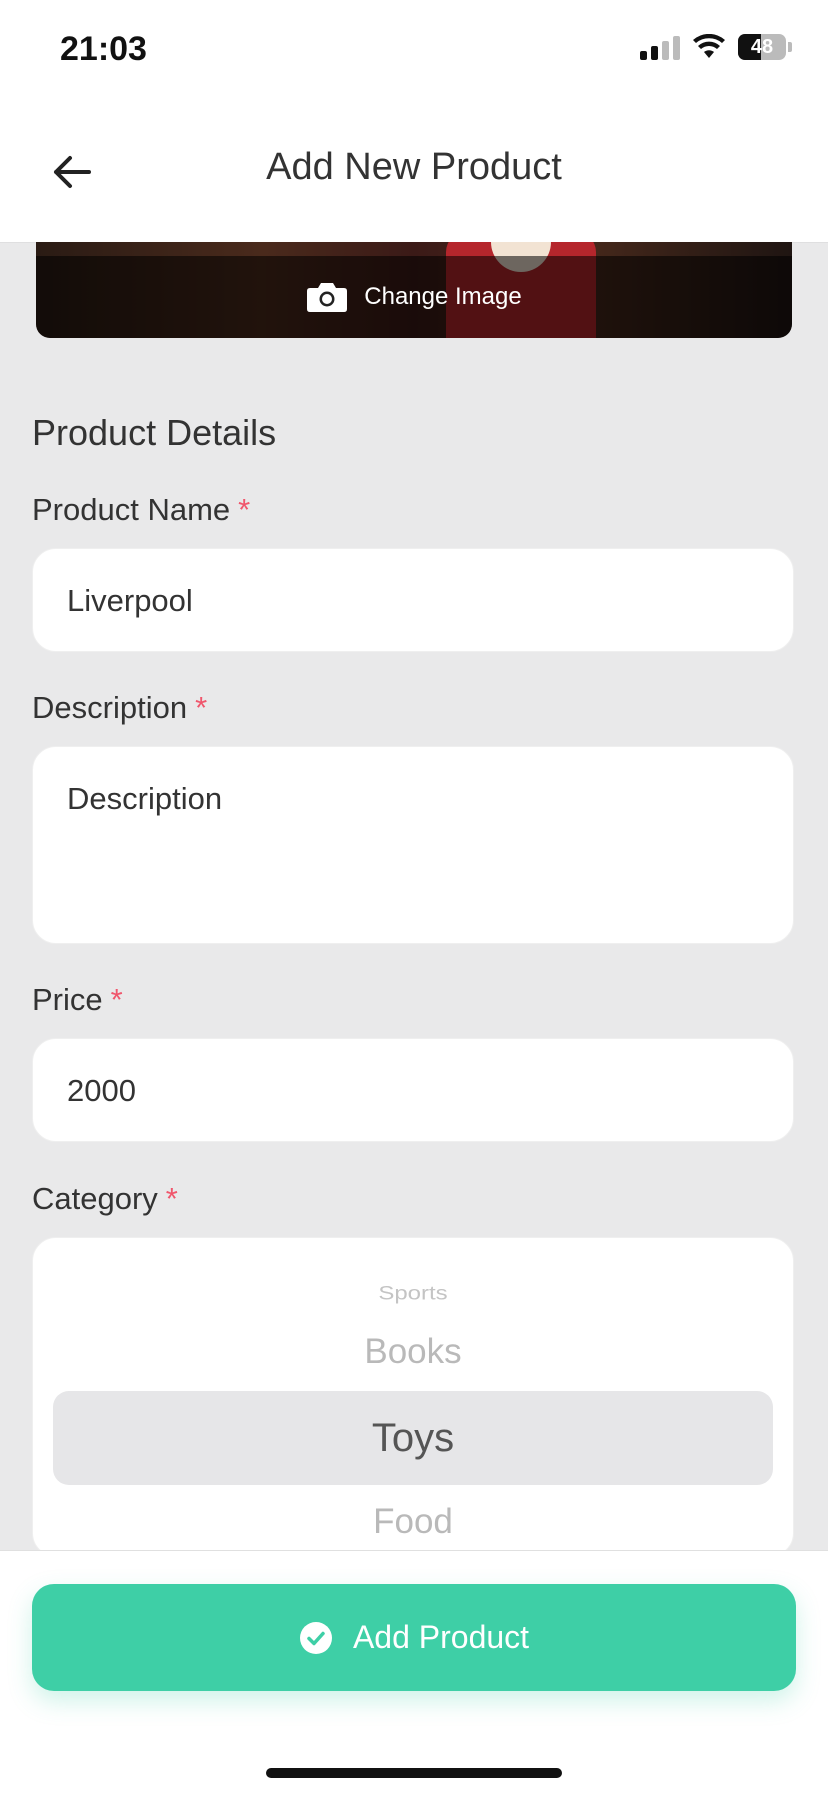 The image size is (828, 1793). What do you see at coordinates (413, 600) in the screenshot?
I see `product-name-input: Liverpool` at bounding box center [413, 600].